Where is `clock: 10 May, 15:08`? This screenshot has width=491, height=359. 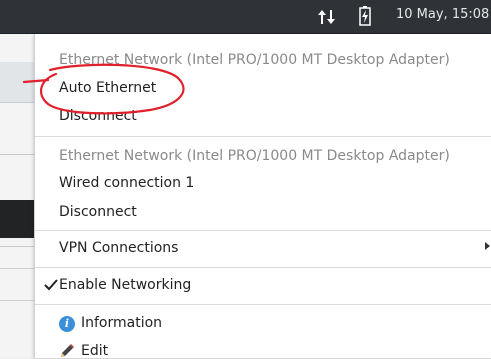 clock: 10 May, 15:08 is located at coordinates (442, 14).